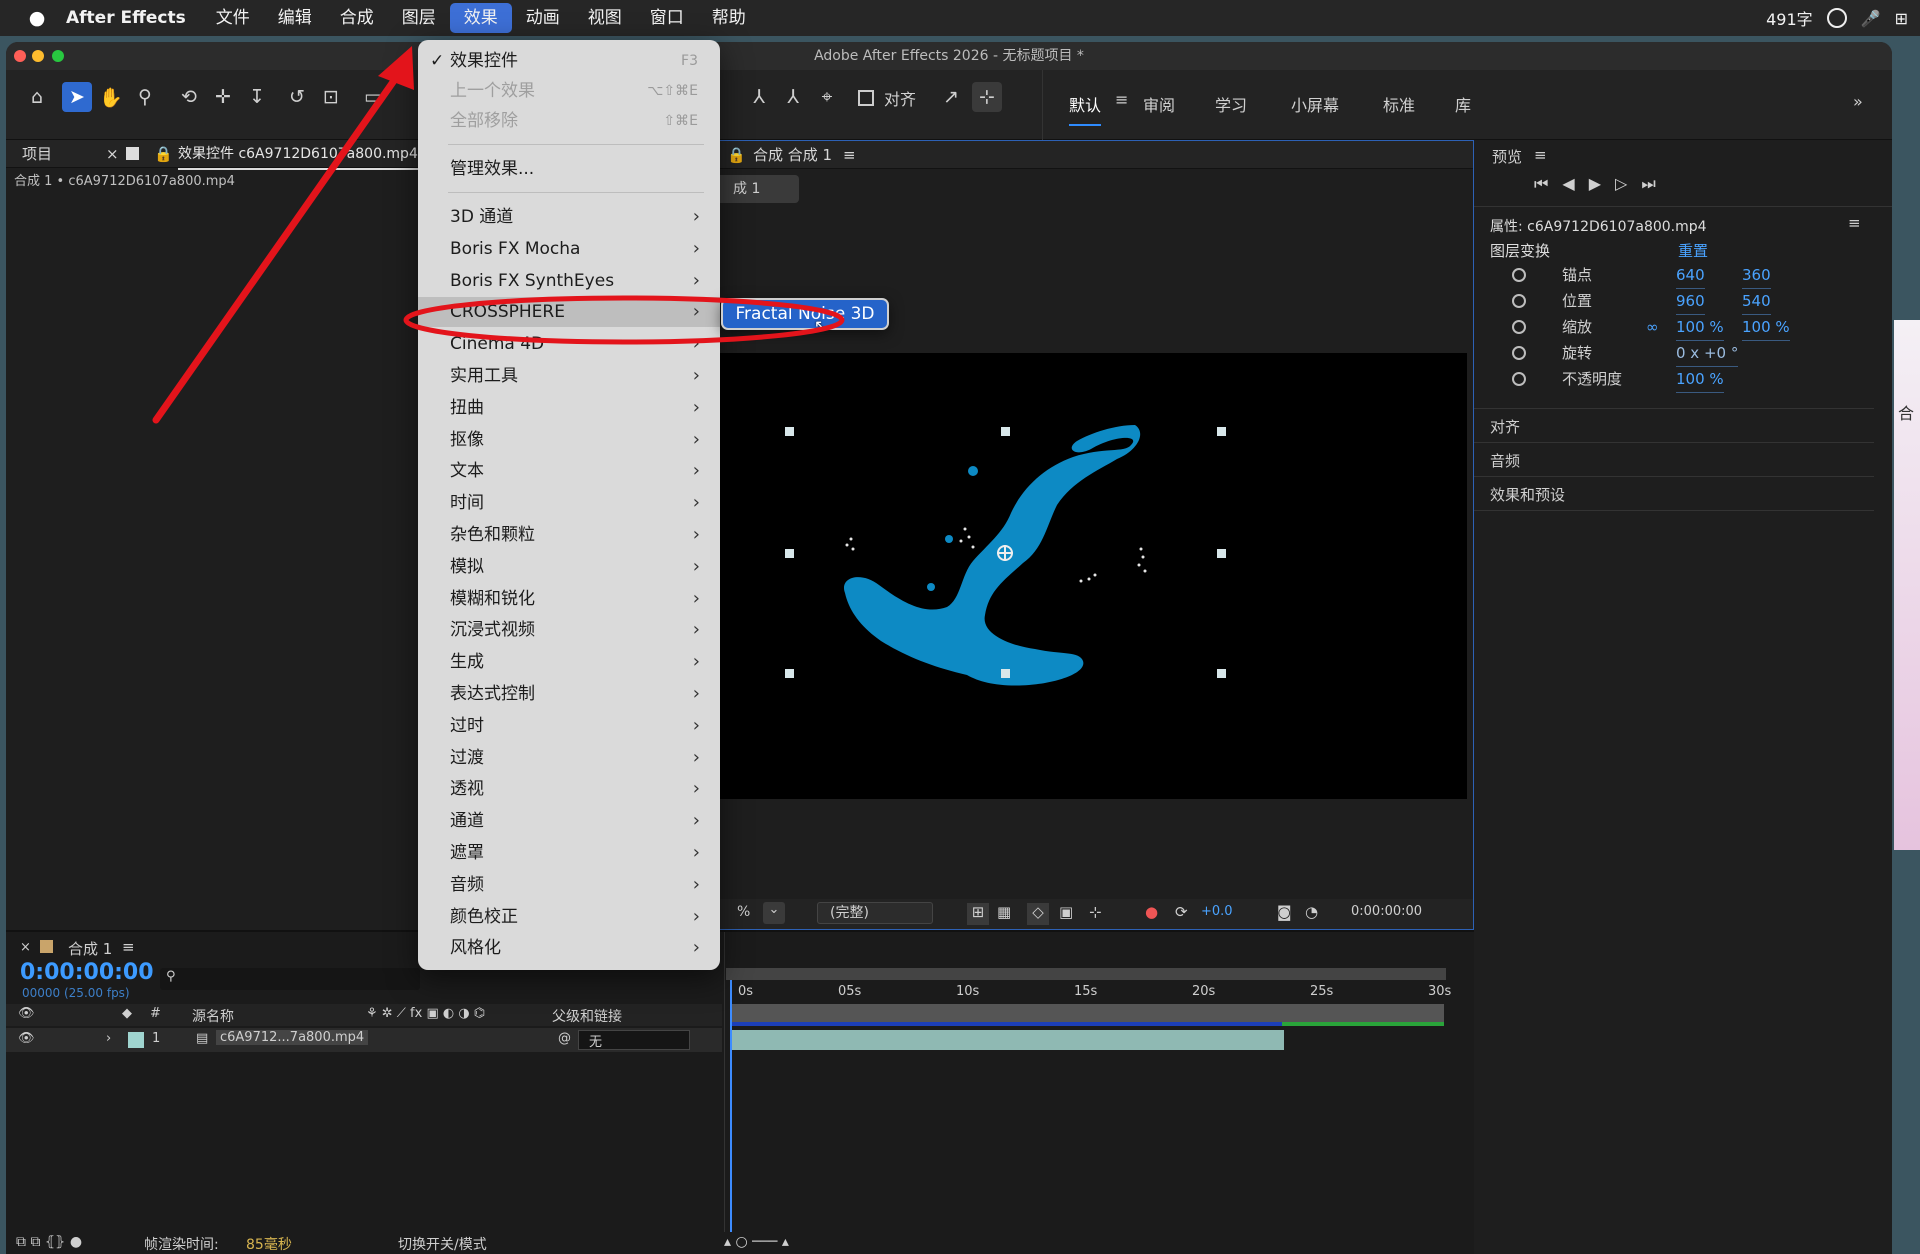  Describe the element at coordinates (498, 235) in the screenshot. I see `annotation-overlay` at that location.